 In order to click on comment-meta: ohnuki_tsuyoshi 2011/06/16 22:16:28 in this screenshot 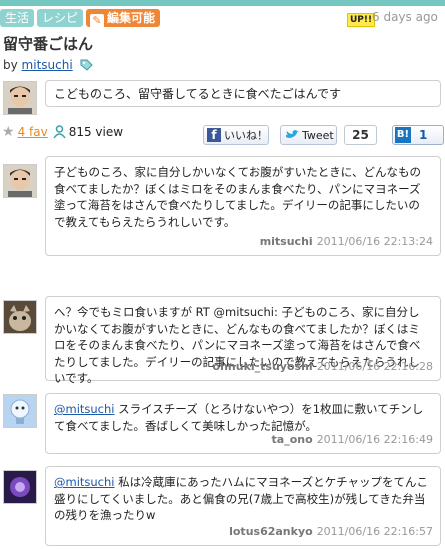, I will do `click(323, 367)`.